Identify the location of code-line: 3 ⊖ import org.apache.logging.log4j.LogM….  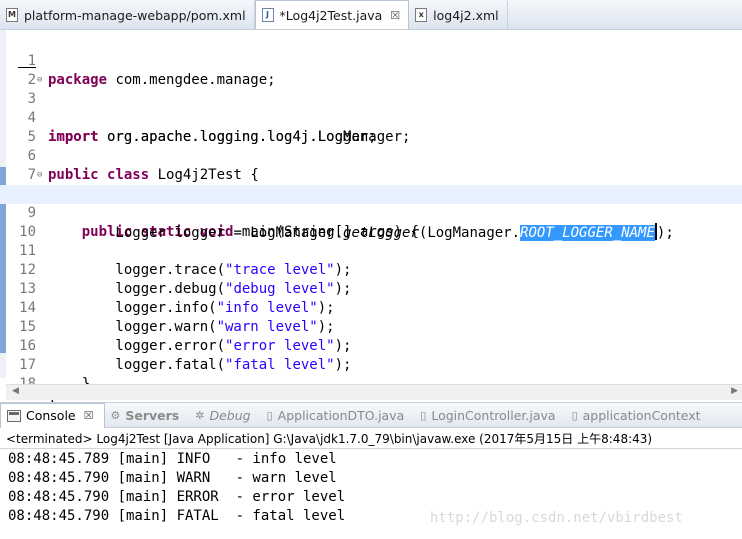
(371, 108).